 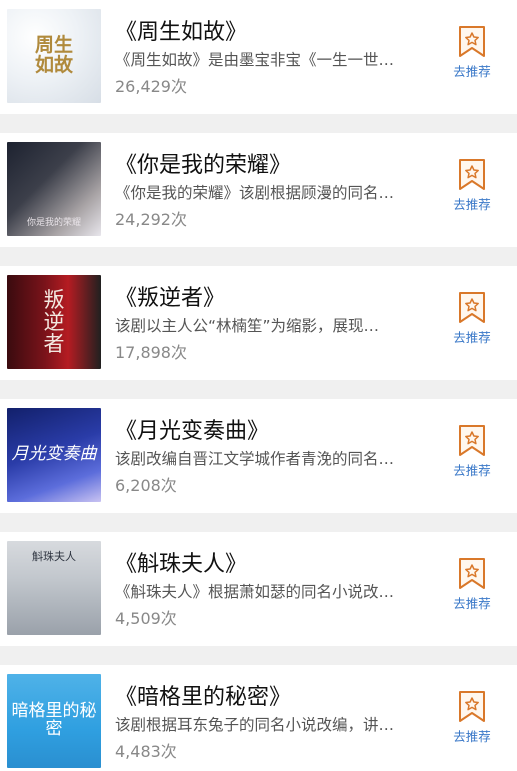 I want to click on poster-image: 周生 如故, so click(x=54, y=56).